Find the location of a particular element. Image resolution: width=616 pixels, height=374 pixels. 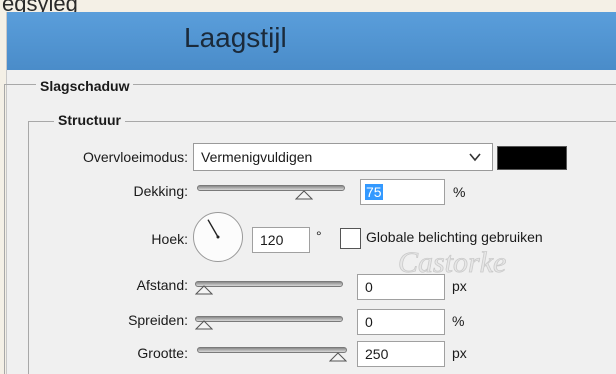

angle-dial is located at coordinates (218, 237).